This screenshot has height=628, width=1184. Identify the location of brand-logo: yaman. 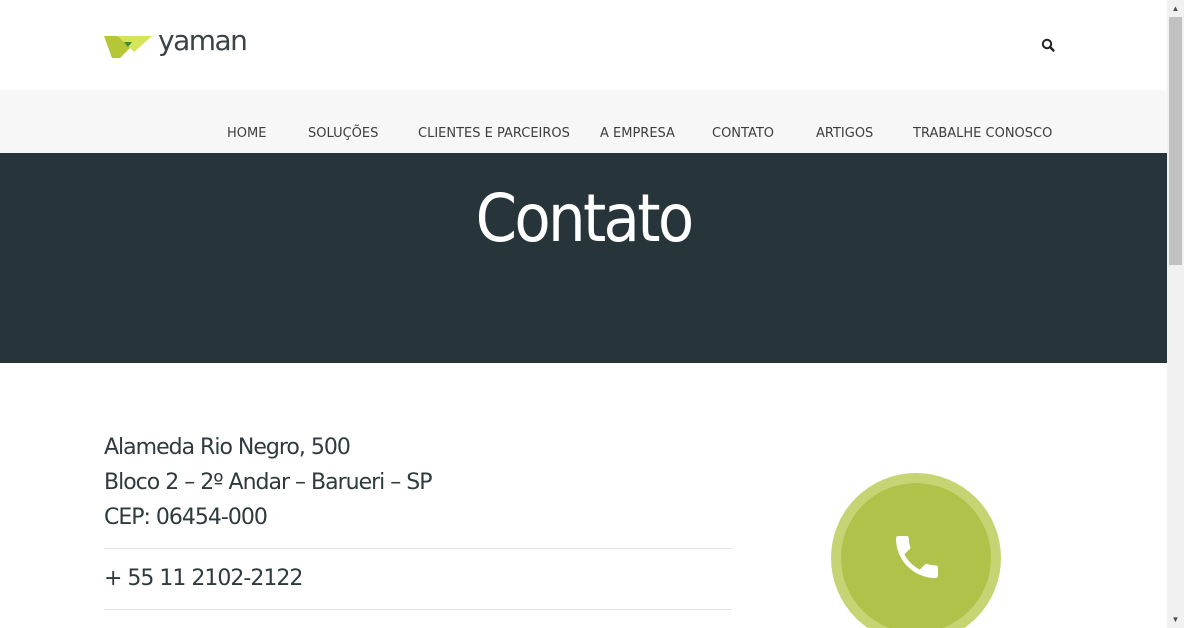
(176, 42).